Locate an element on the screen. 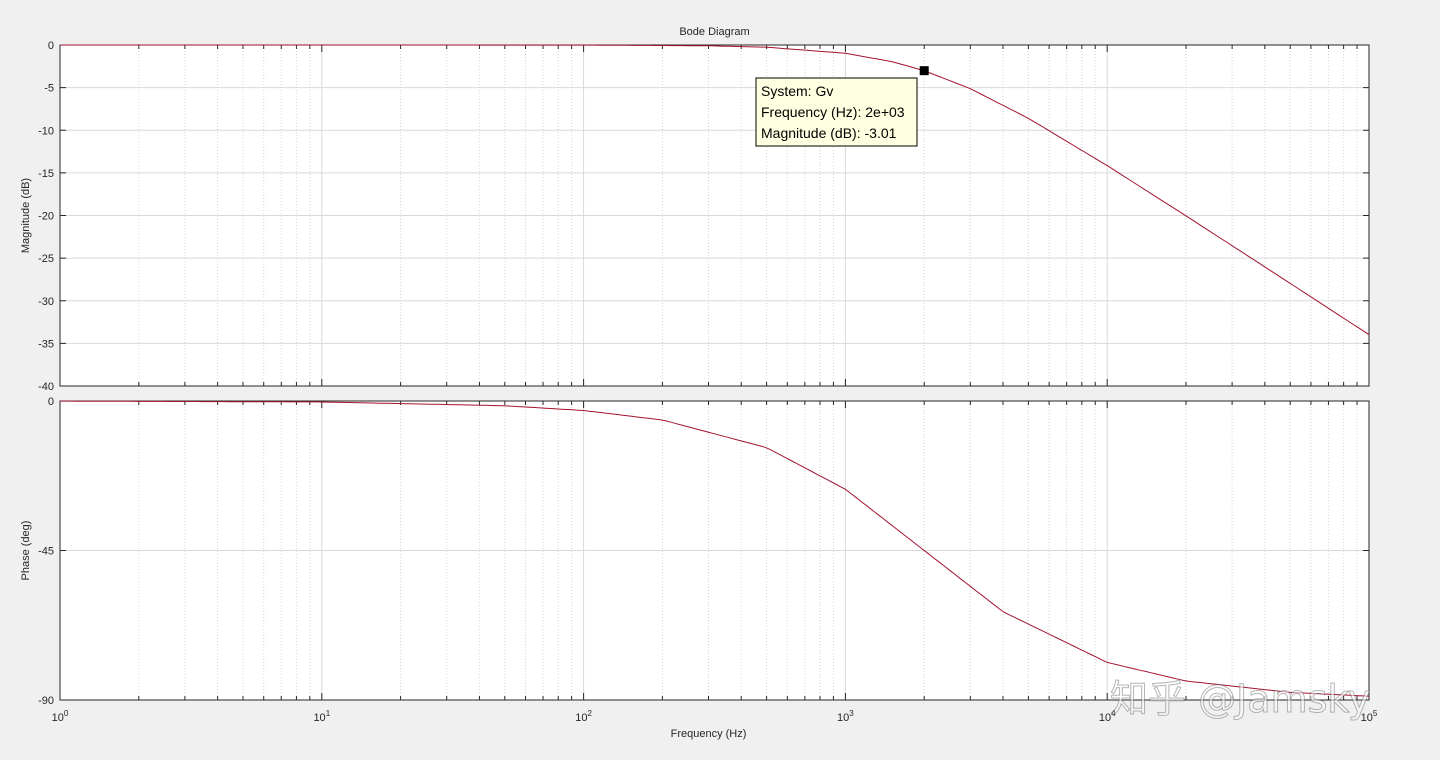 The height and width of the screenshot is (760, 1440). y-tick-label: -90 is located at coordinates (46, 701).